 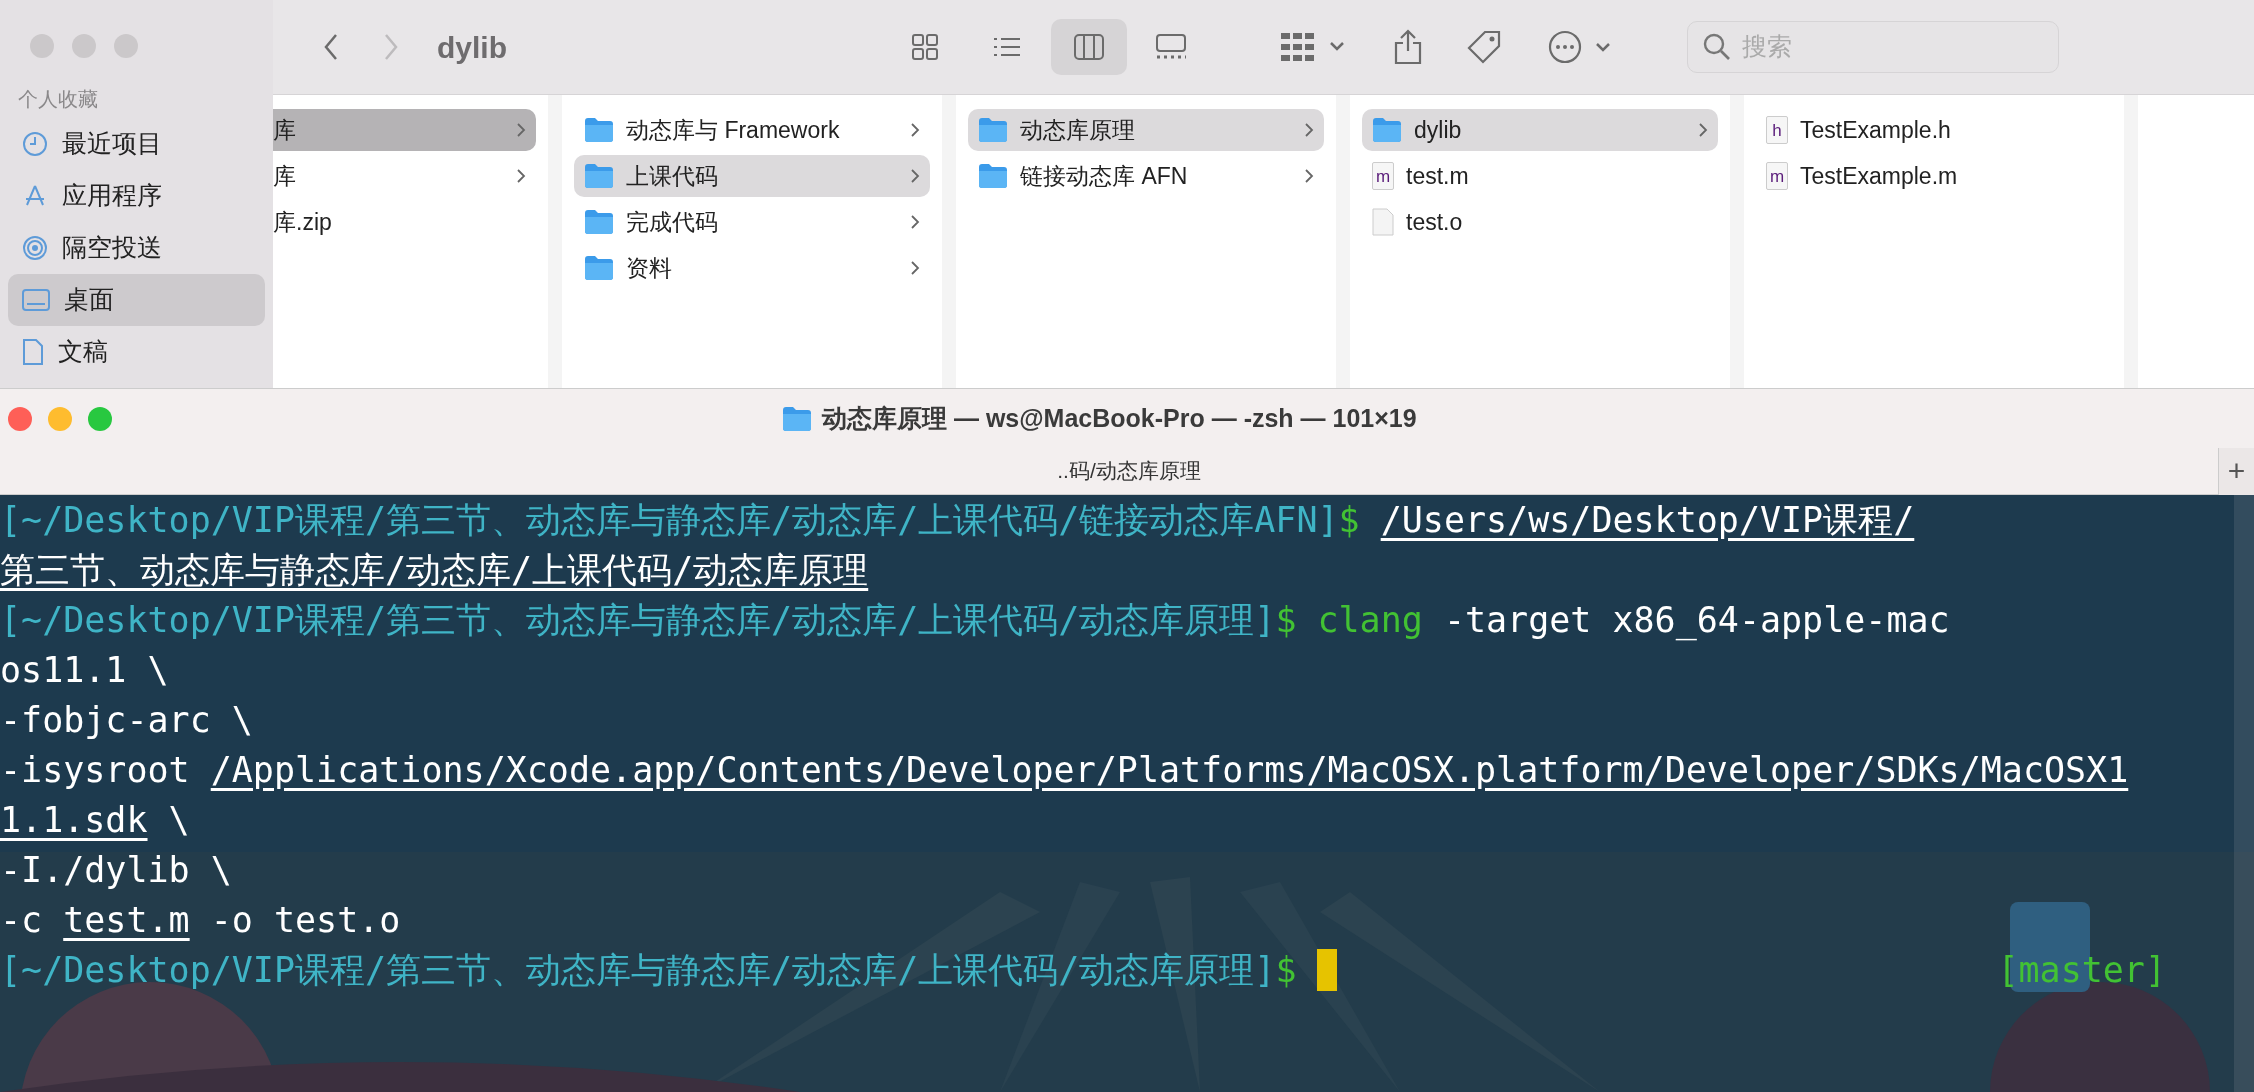 I want to click on terminal-text: os11.1 \, so click(x=84, y=670).